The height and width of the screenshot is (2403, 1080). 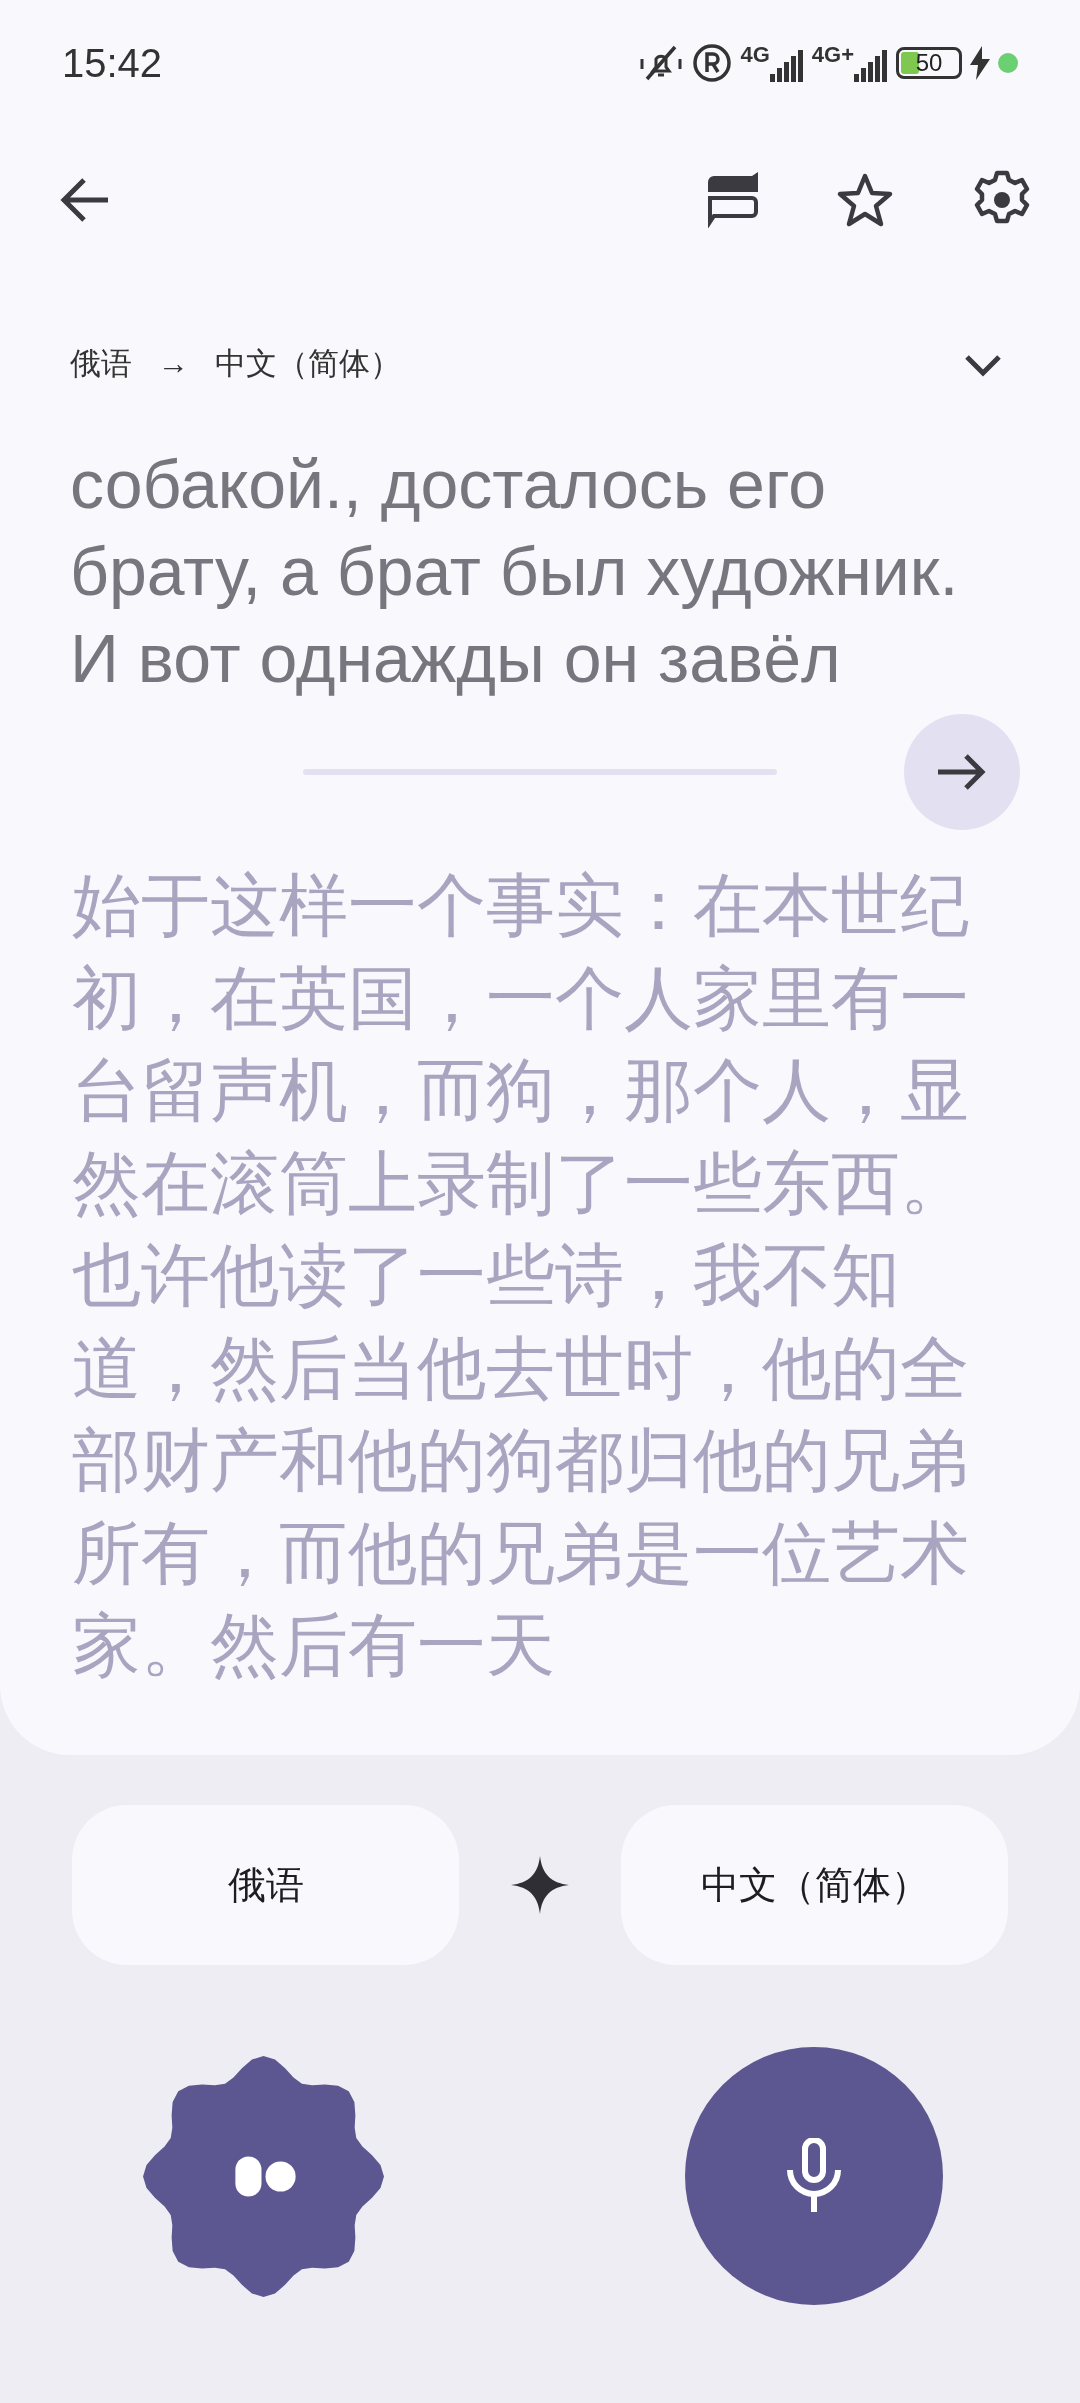 I want to click on back-arrow-icon, so click(x=84, y=200).